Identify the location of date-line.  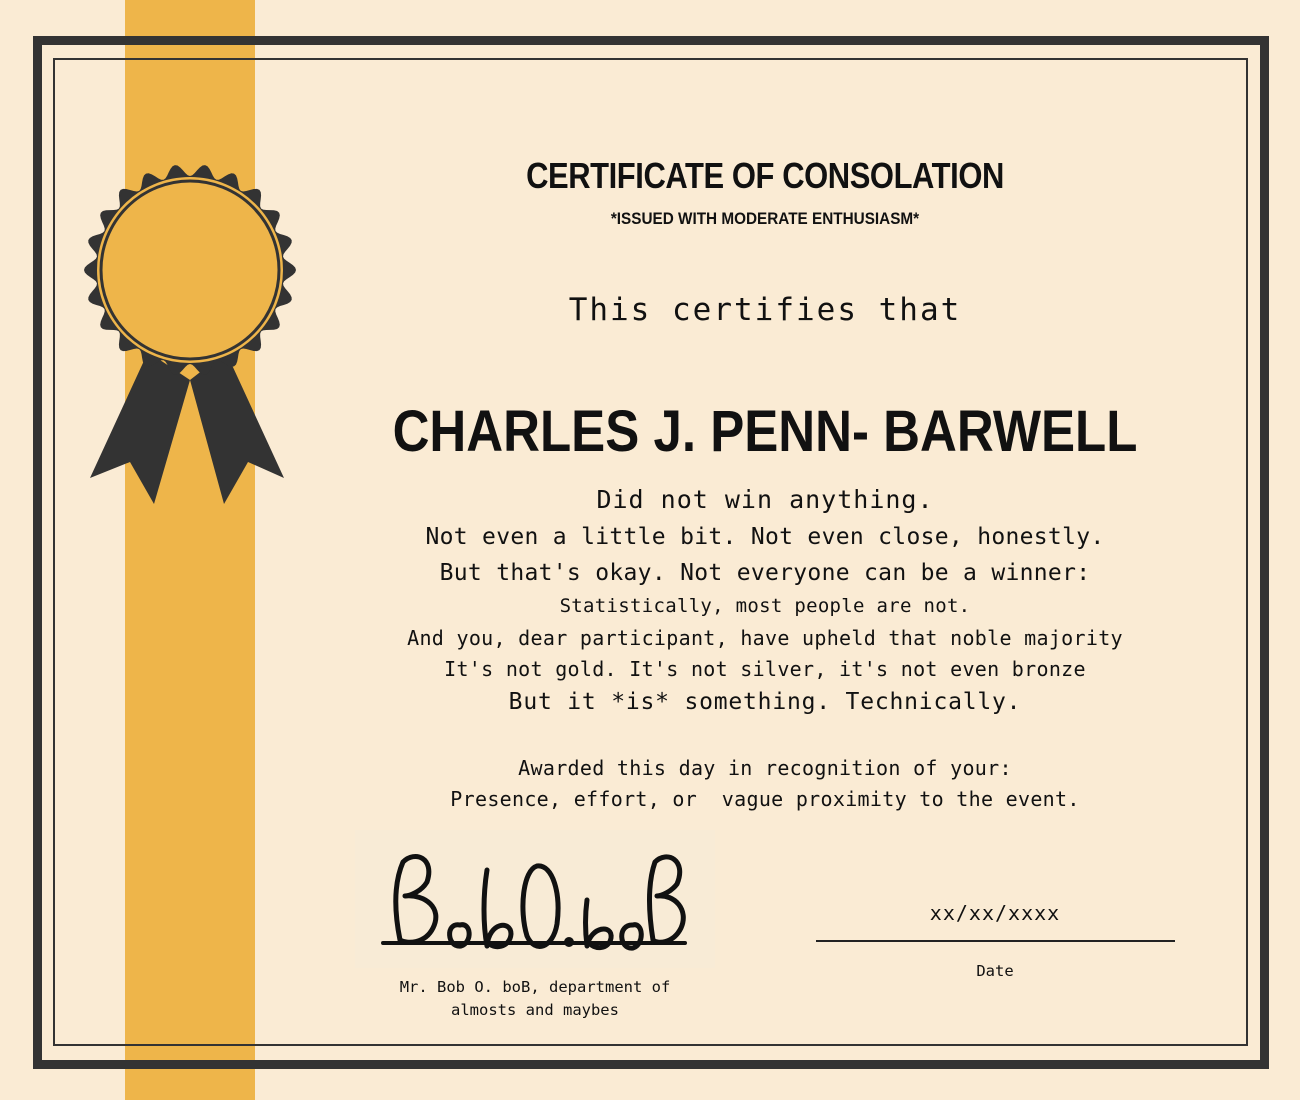
(995, 941).